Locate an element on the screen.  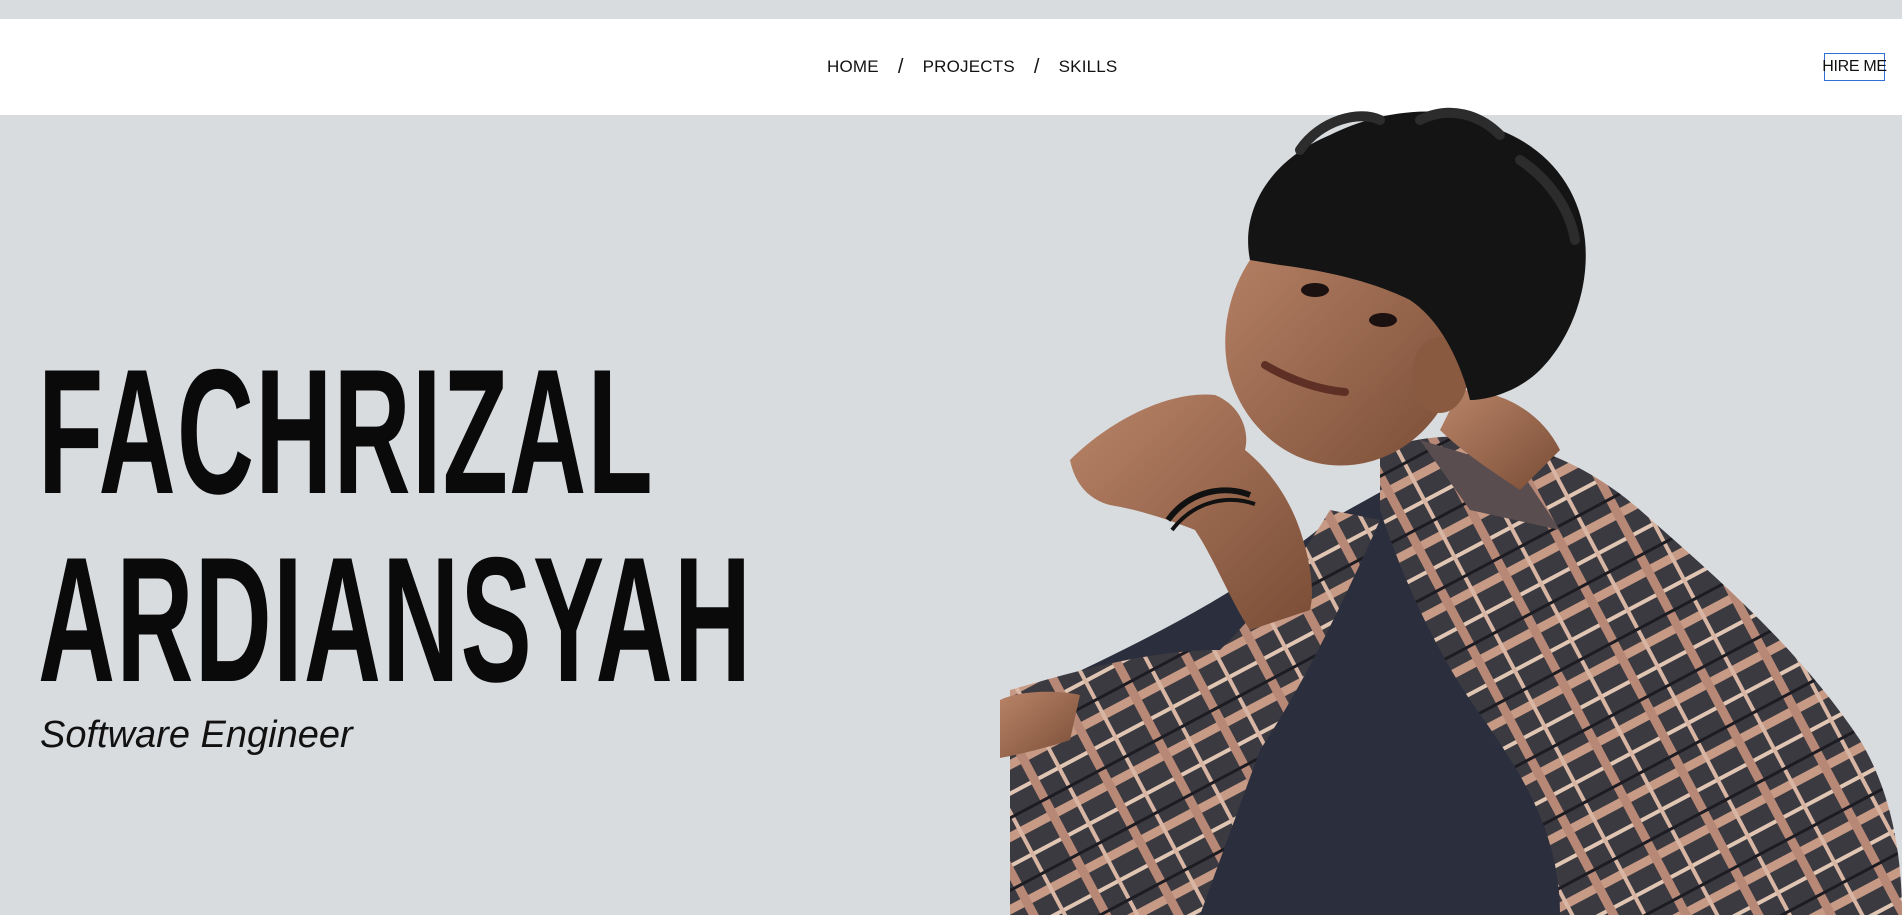
hero-job-title: Software Engineer is located at coordinates (196, 735).